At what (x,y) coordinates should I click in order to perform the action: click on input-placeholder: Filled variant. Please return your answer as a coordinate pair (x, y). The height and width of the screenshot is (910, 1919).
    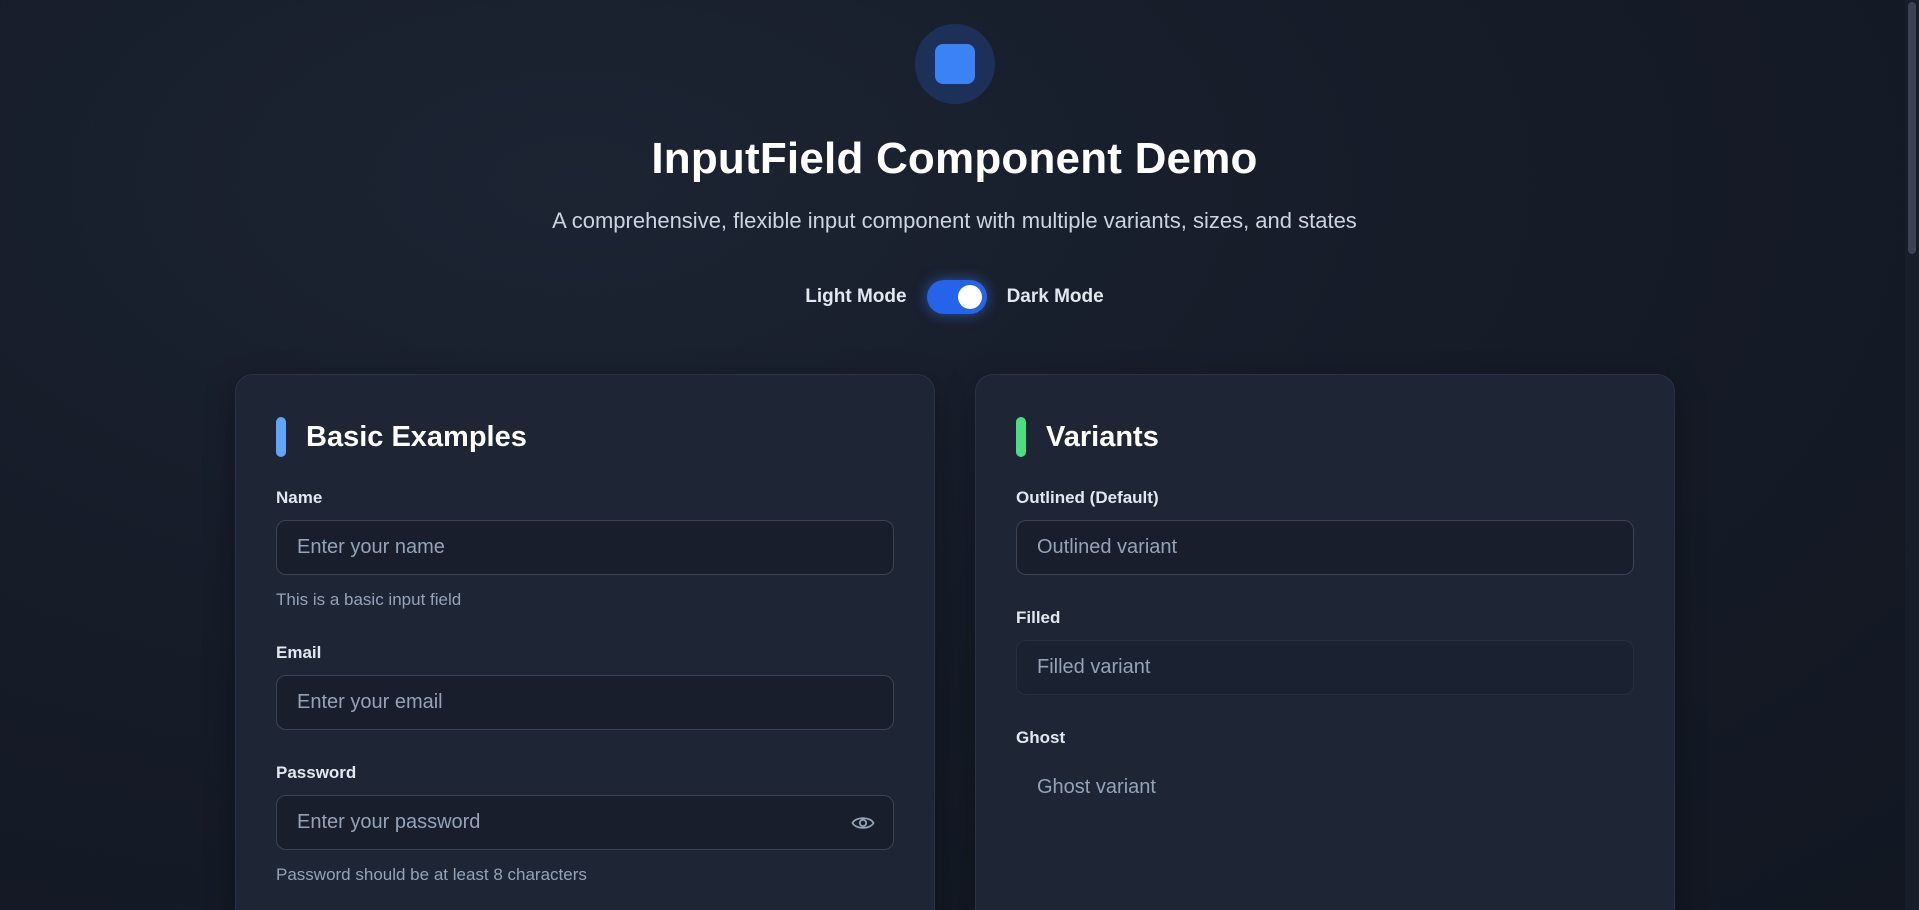
    Looking at the image, I should click on (1094, 667).